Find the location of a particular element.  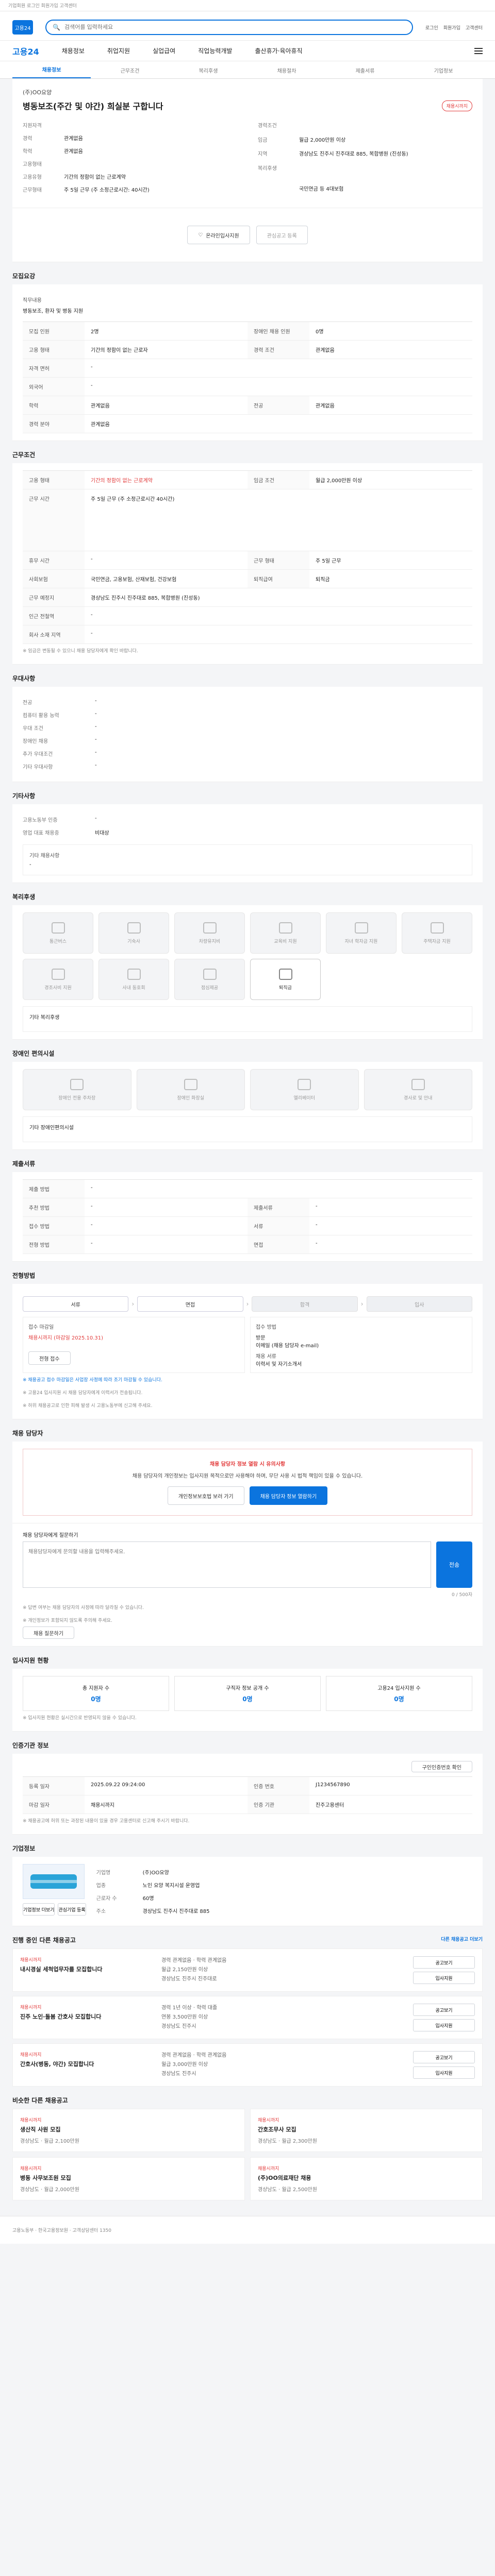

disability-tile: 장애인 화장실 is located at coordinates (190, 1089).